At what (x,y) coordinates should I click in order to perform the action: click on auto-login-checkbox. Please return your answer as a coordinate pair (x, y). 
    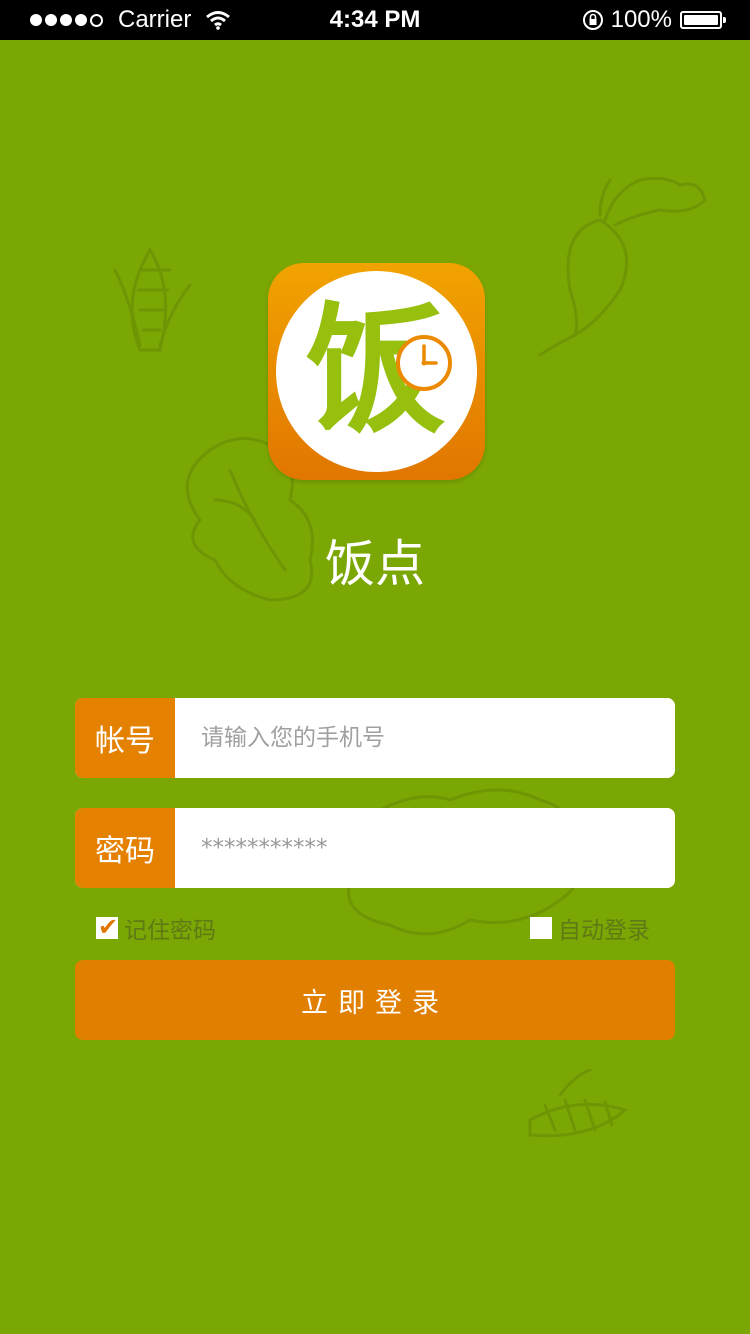
    Looking at the image, I should click on (541, 928).